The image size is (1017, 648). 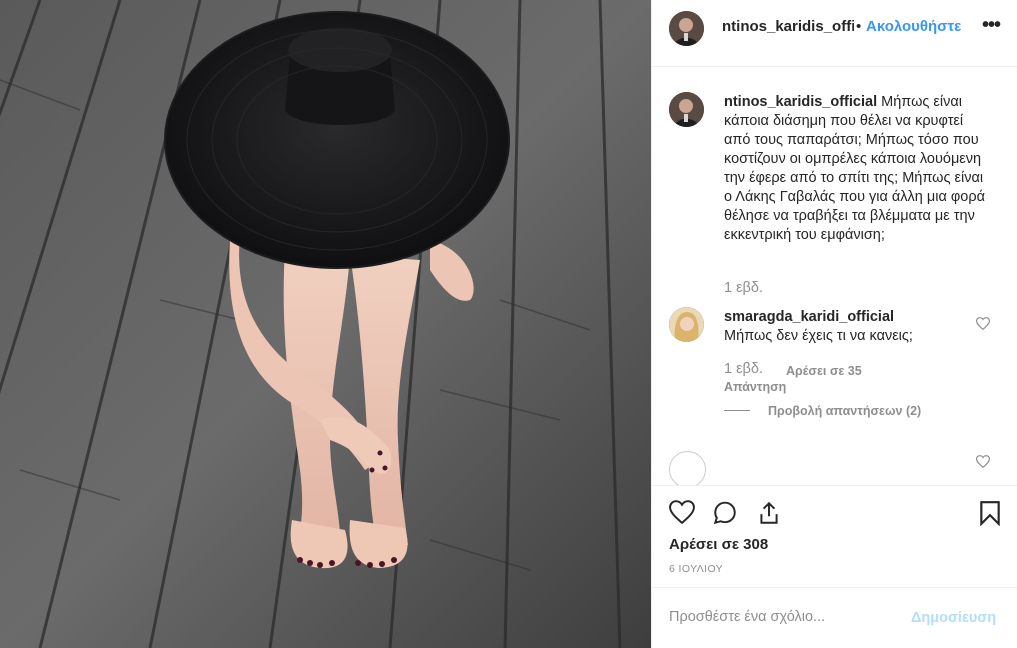 What do you see at coordinates (687, 468) in the screenshot?
I see `next-comment-avatar-partial` at bounding box center [687, 468].